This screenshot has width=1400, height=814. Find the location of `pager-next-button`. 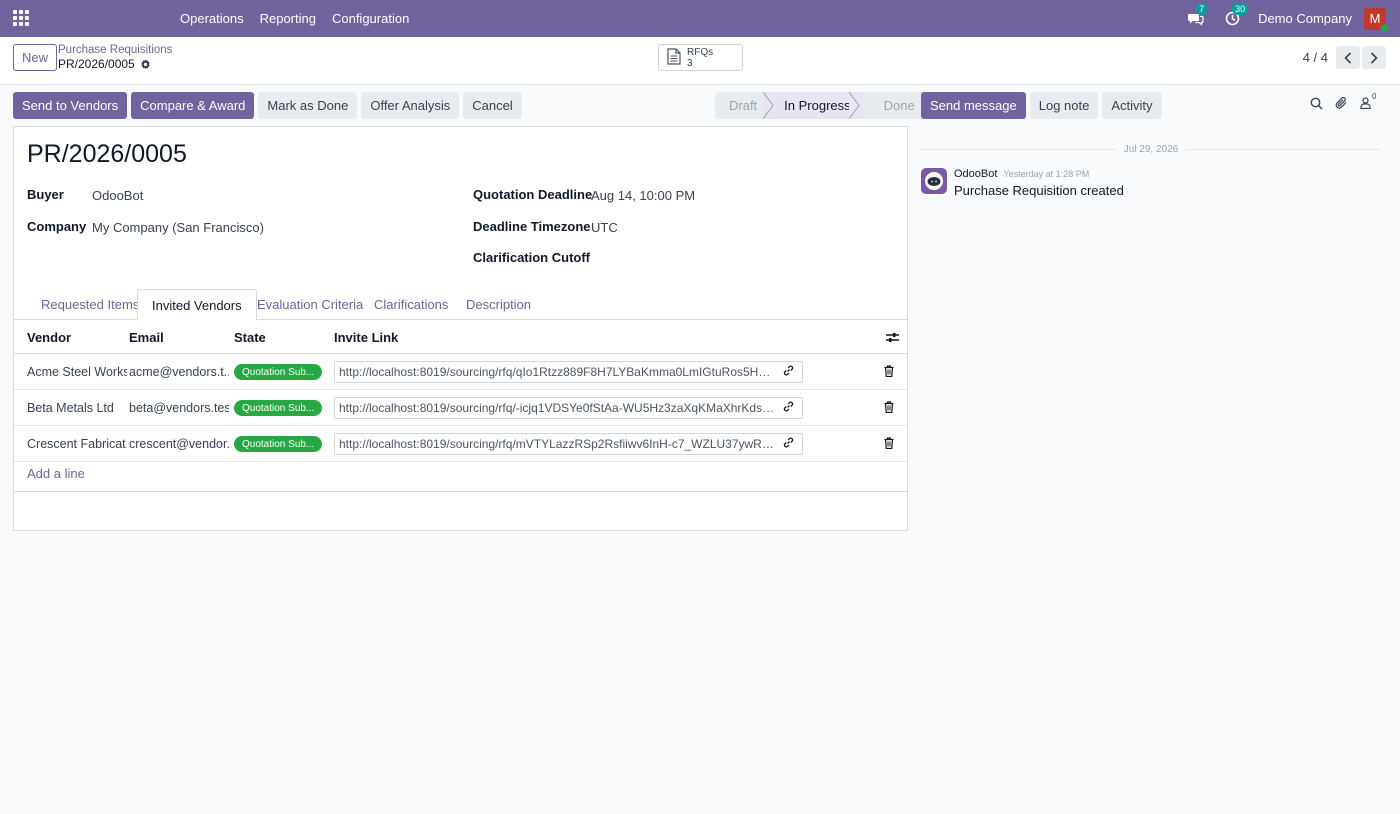

pager-next-button is located at coordinates (1374, 57).